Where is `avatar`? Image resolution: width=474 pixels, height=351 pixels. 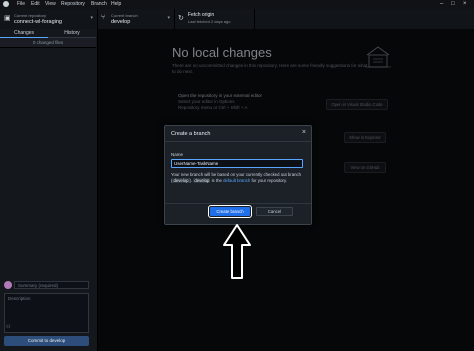
avatar is located at coordinates (8, 285).